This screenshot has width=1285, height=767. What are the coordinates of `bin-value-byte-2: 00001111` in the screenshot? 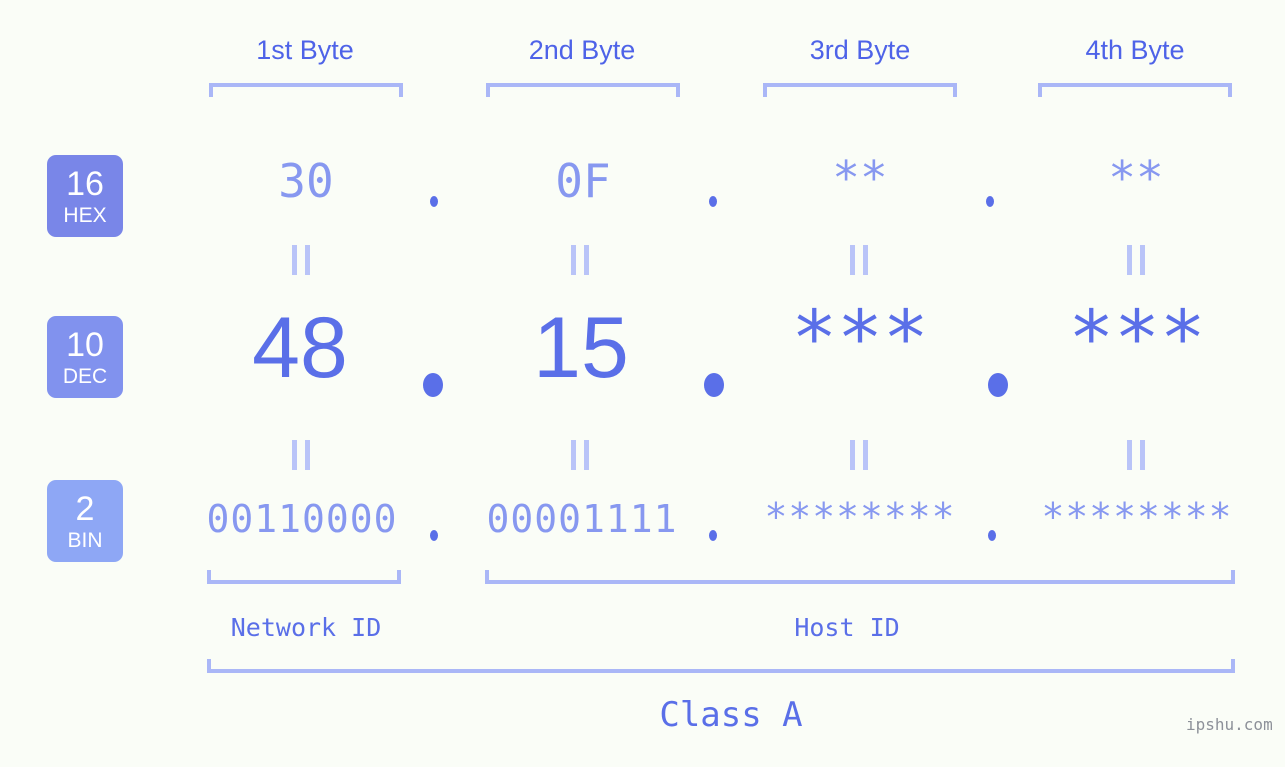 It's located at (582, 519).